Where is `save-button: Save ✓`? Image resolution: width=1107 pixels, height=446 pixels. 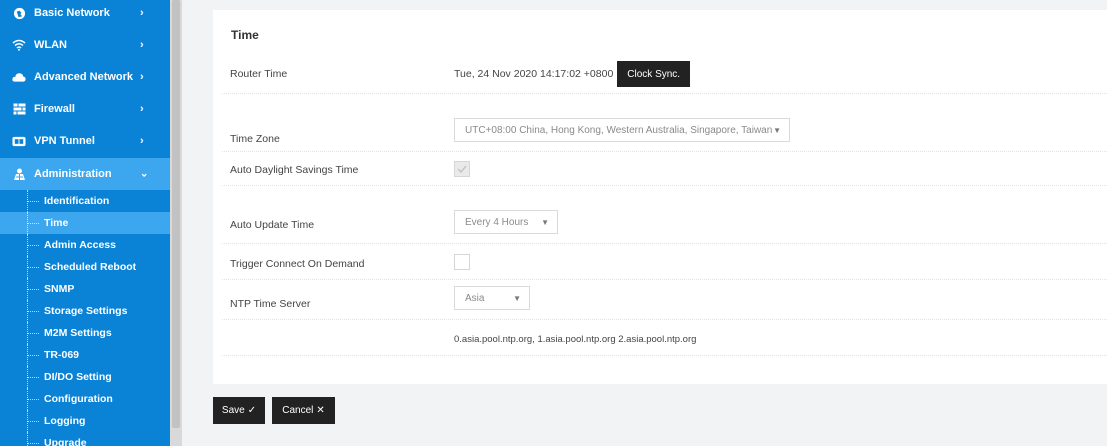 save-button: Save ✓ is located at coordinates (239, 410).